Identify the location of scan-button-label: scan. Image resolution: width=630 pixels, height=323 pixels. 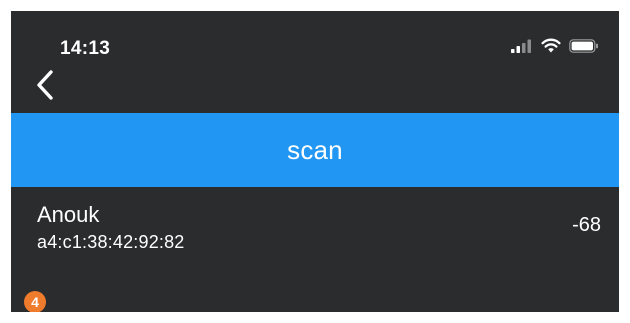
(315, 149).